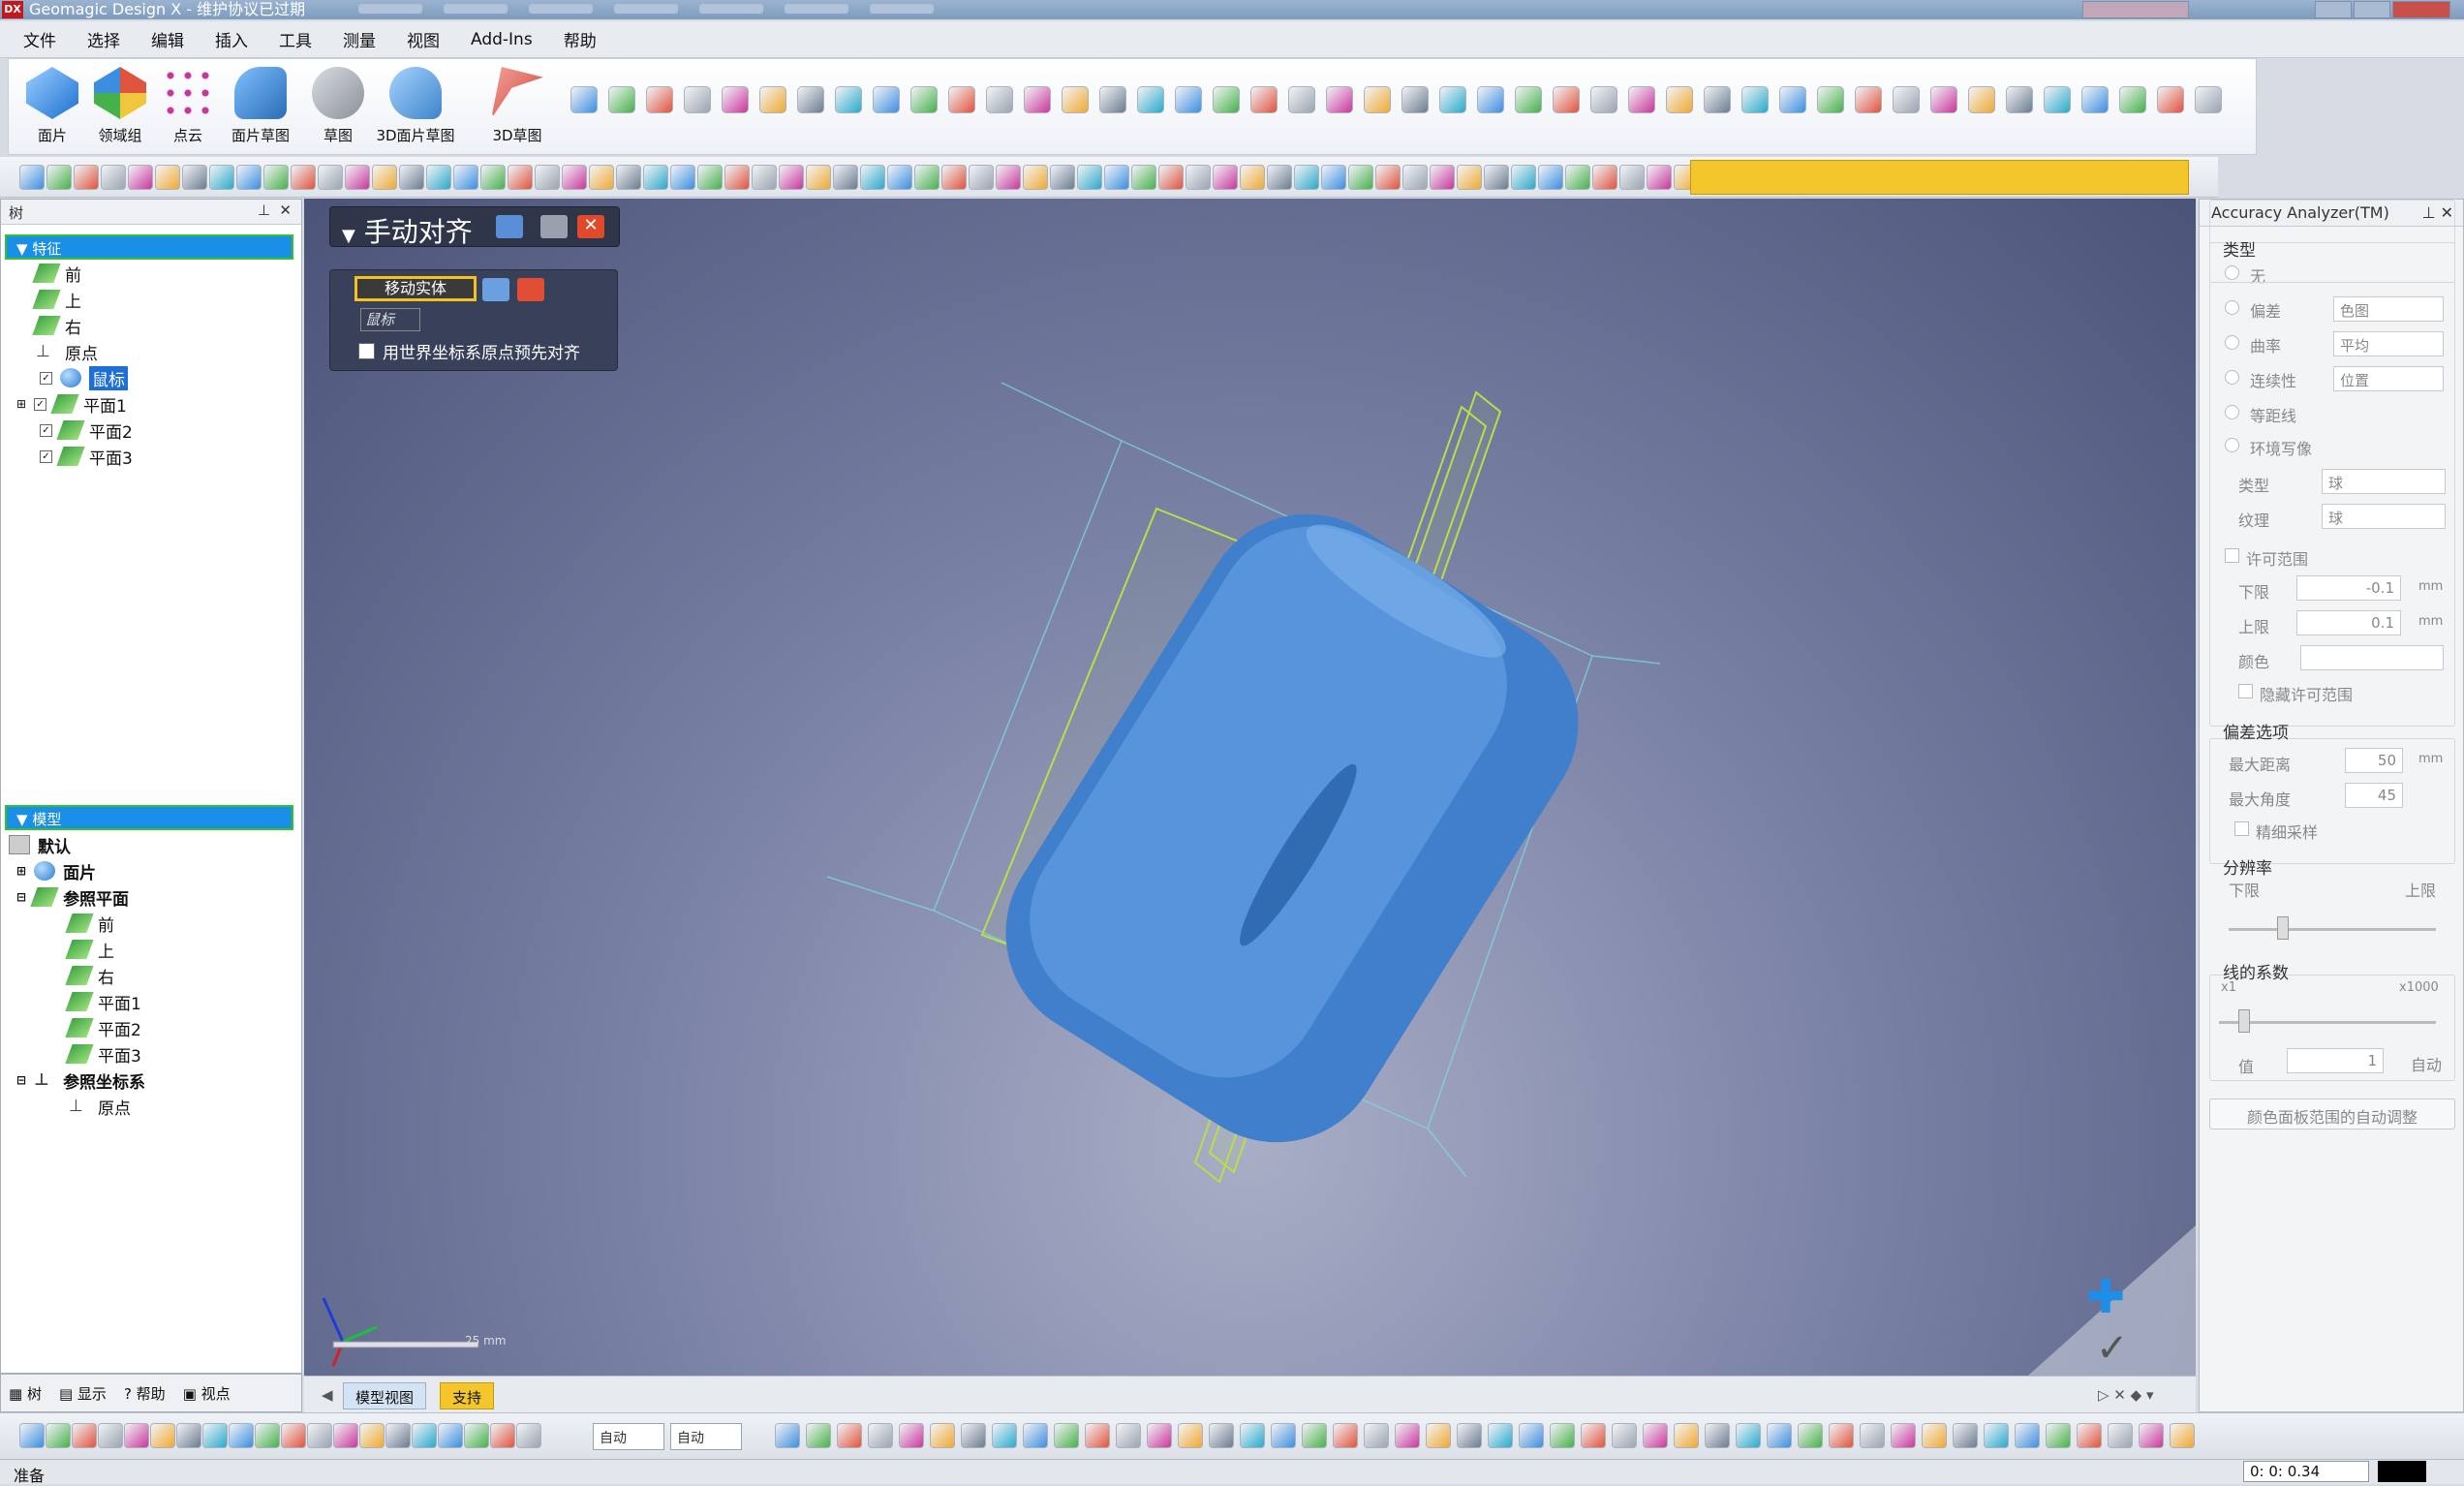  Describe the element at coordinates (149, 247) in the screenshot. I see `features-section-header: ▼ 特征` at that location.